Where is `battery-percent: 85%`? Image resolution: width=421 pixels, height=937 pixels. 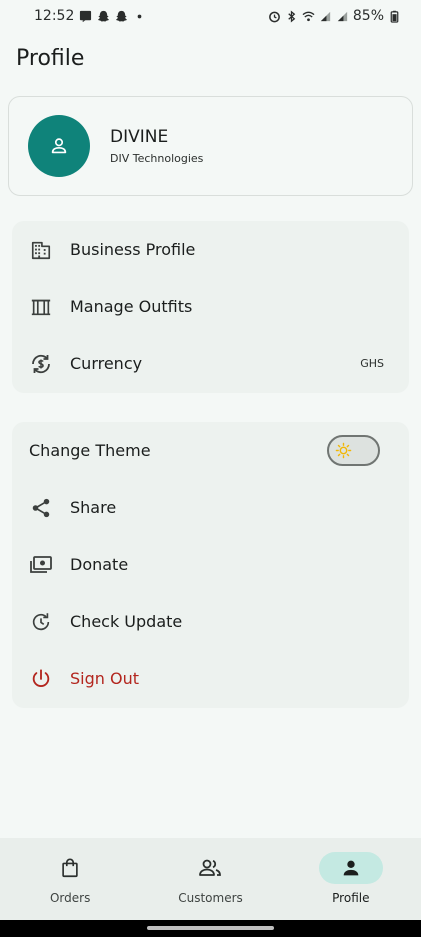
battery-percent: 85% is located at coordinates (368, 16).